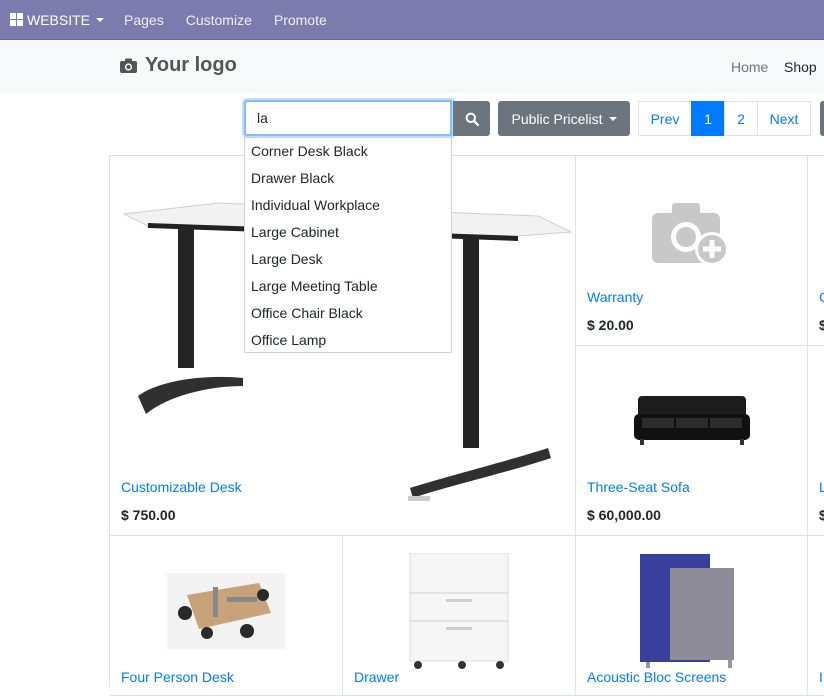 This screenshot has height=696, width=824. Describe the element at coordinates (708, 118) in the screenshot. I see `pager-page-1: 1` at that location.